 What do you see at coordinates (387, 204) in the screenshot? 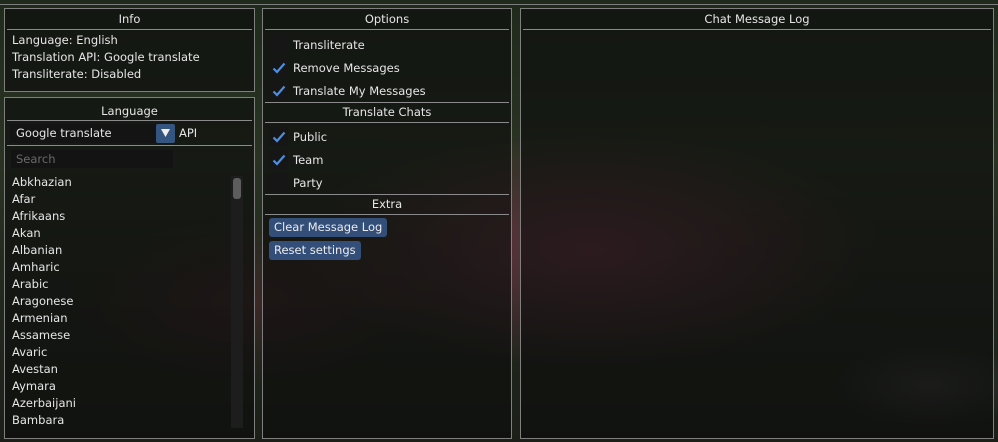
I see `extra-title: Extra` at bounding box center [387, 204].